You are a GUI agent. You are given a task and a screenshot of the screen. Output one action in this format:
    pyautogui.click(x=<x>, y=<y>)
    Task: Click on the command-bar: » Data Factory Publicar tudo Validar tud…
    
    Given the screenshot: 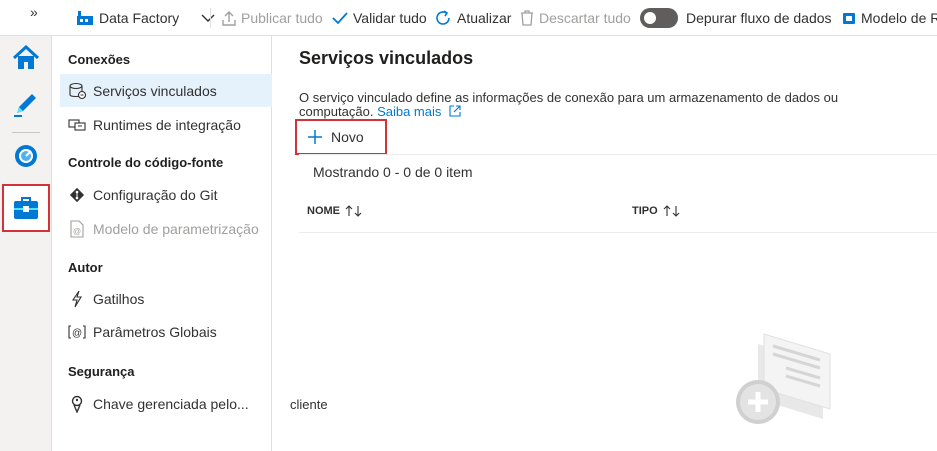 What is the action you would take?
    pyautogui.click(x=468, y=18)
    